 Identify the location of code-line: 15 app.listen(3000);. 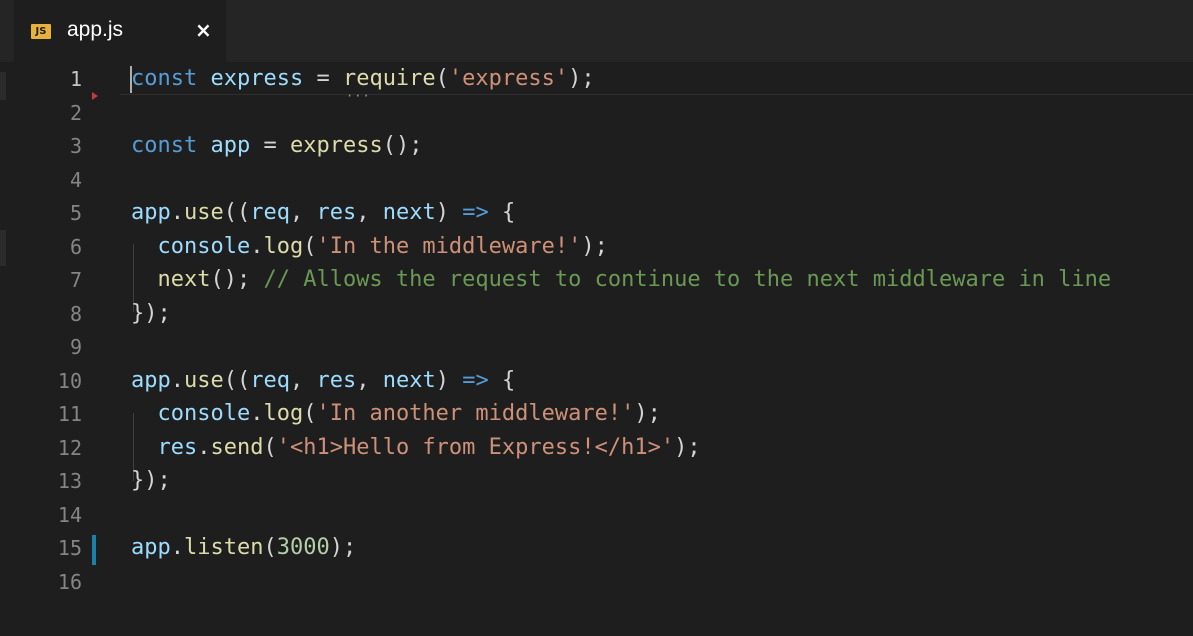
(596, 548).